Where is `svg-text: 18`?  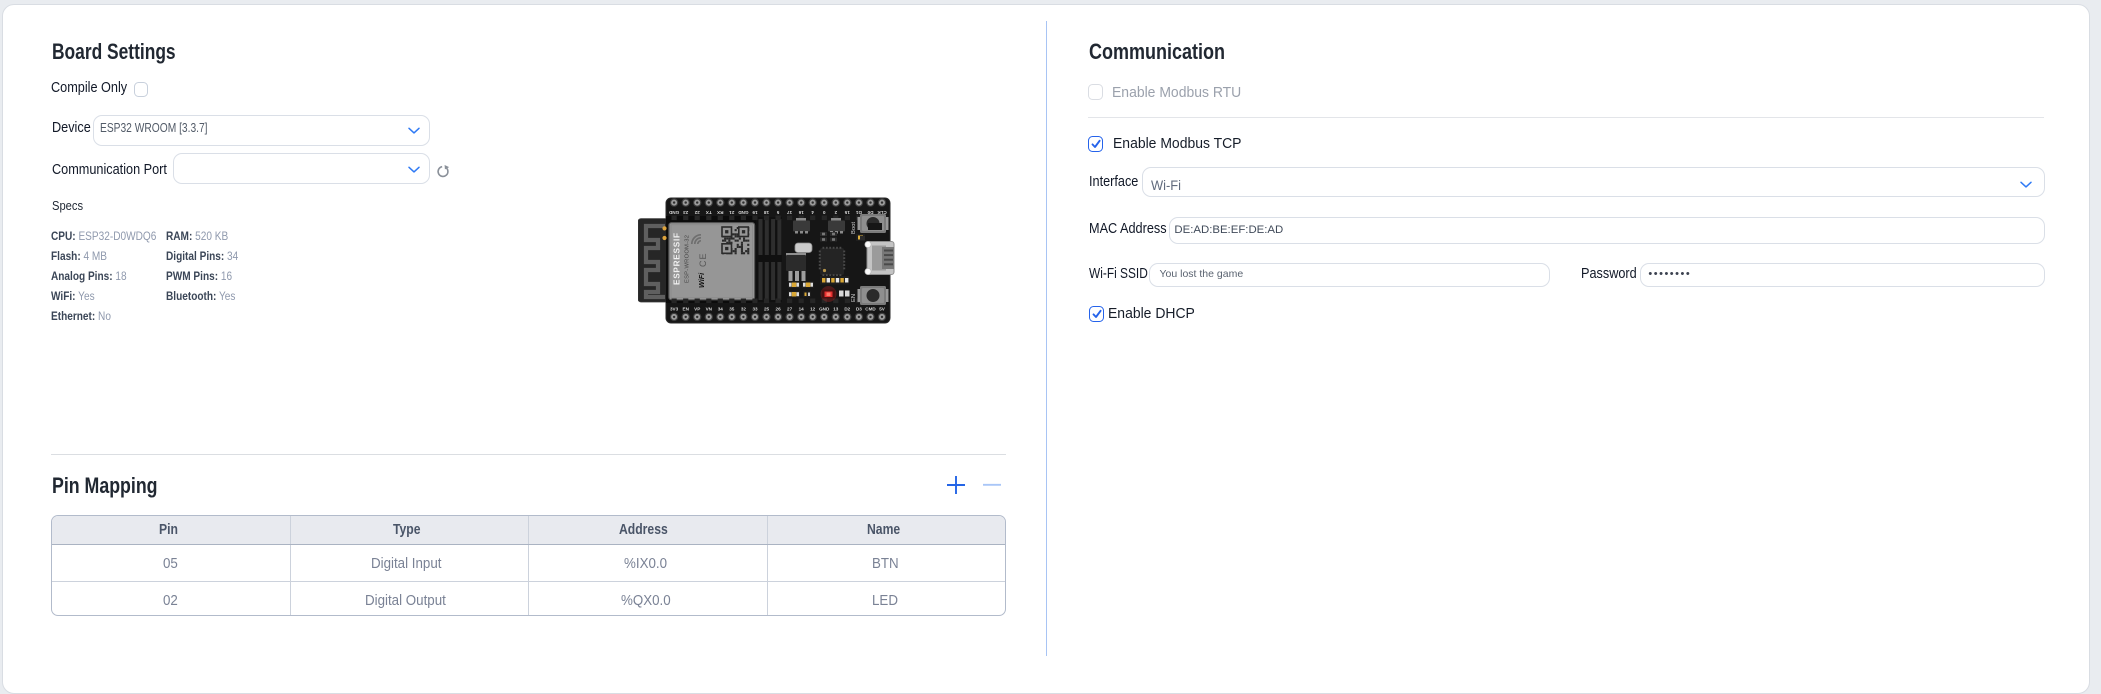 svg-text: 18 is located at coordinates (767, 212).